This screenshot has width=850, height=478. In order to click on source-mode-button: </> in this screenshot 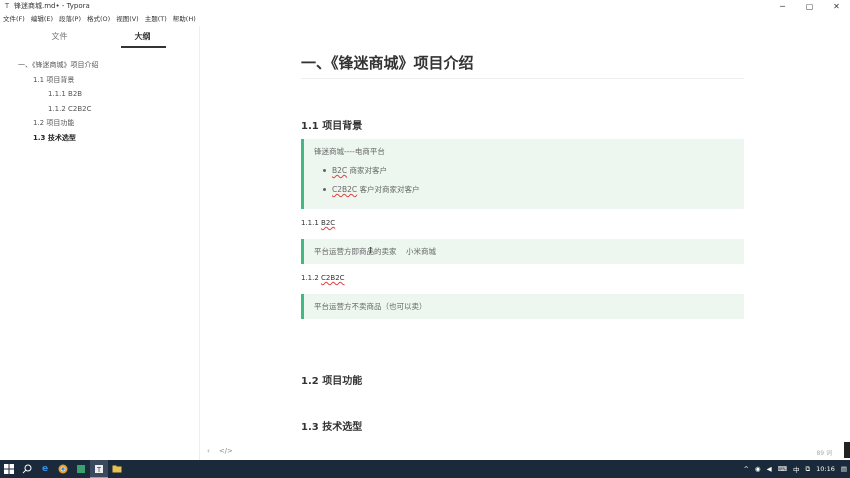, I will do `click(226, 451)`.